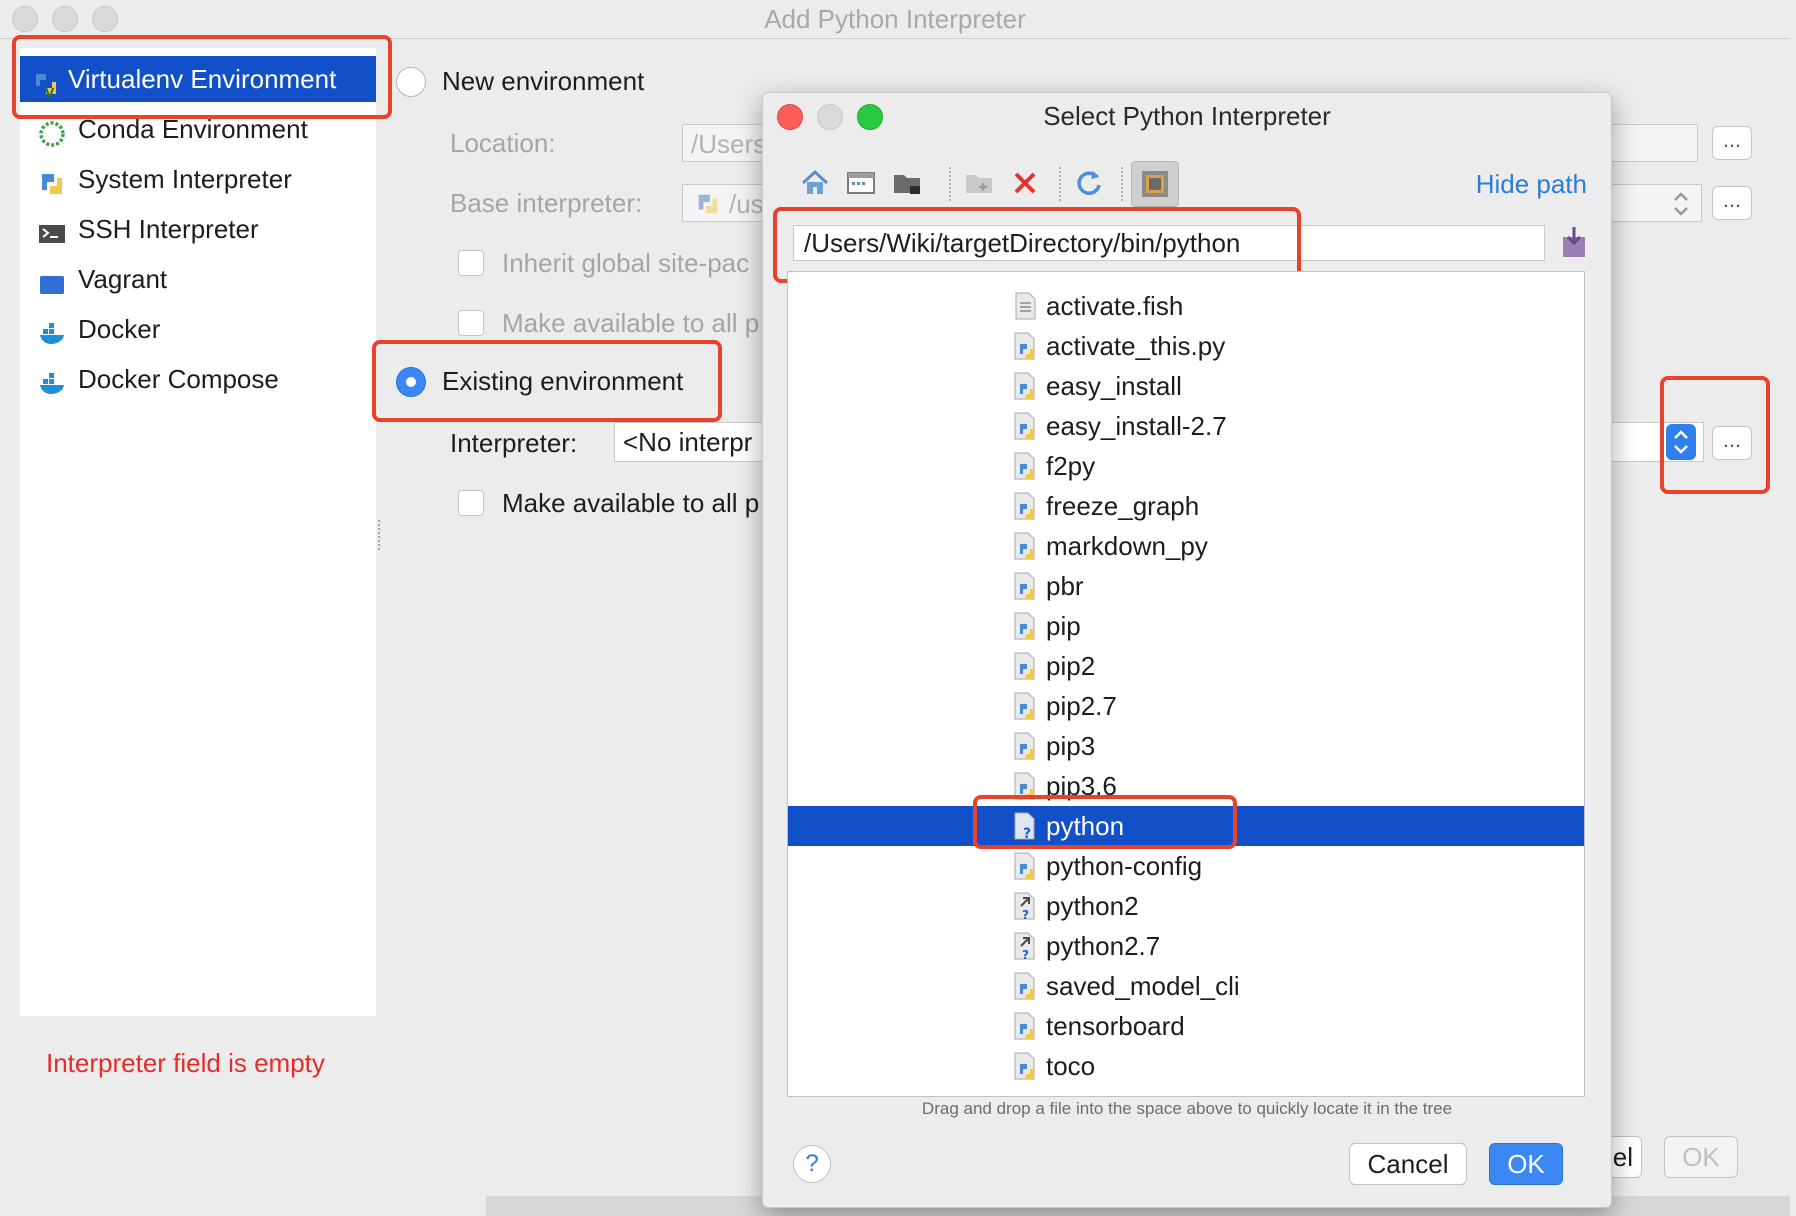  I want to click on hide-path-link: Hide path, so click(1531, 184).